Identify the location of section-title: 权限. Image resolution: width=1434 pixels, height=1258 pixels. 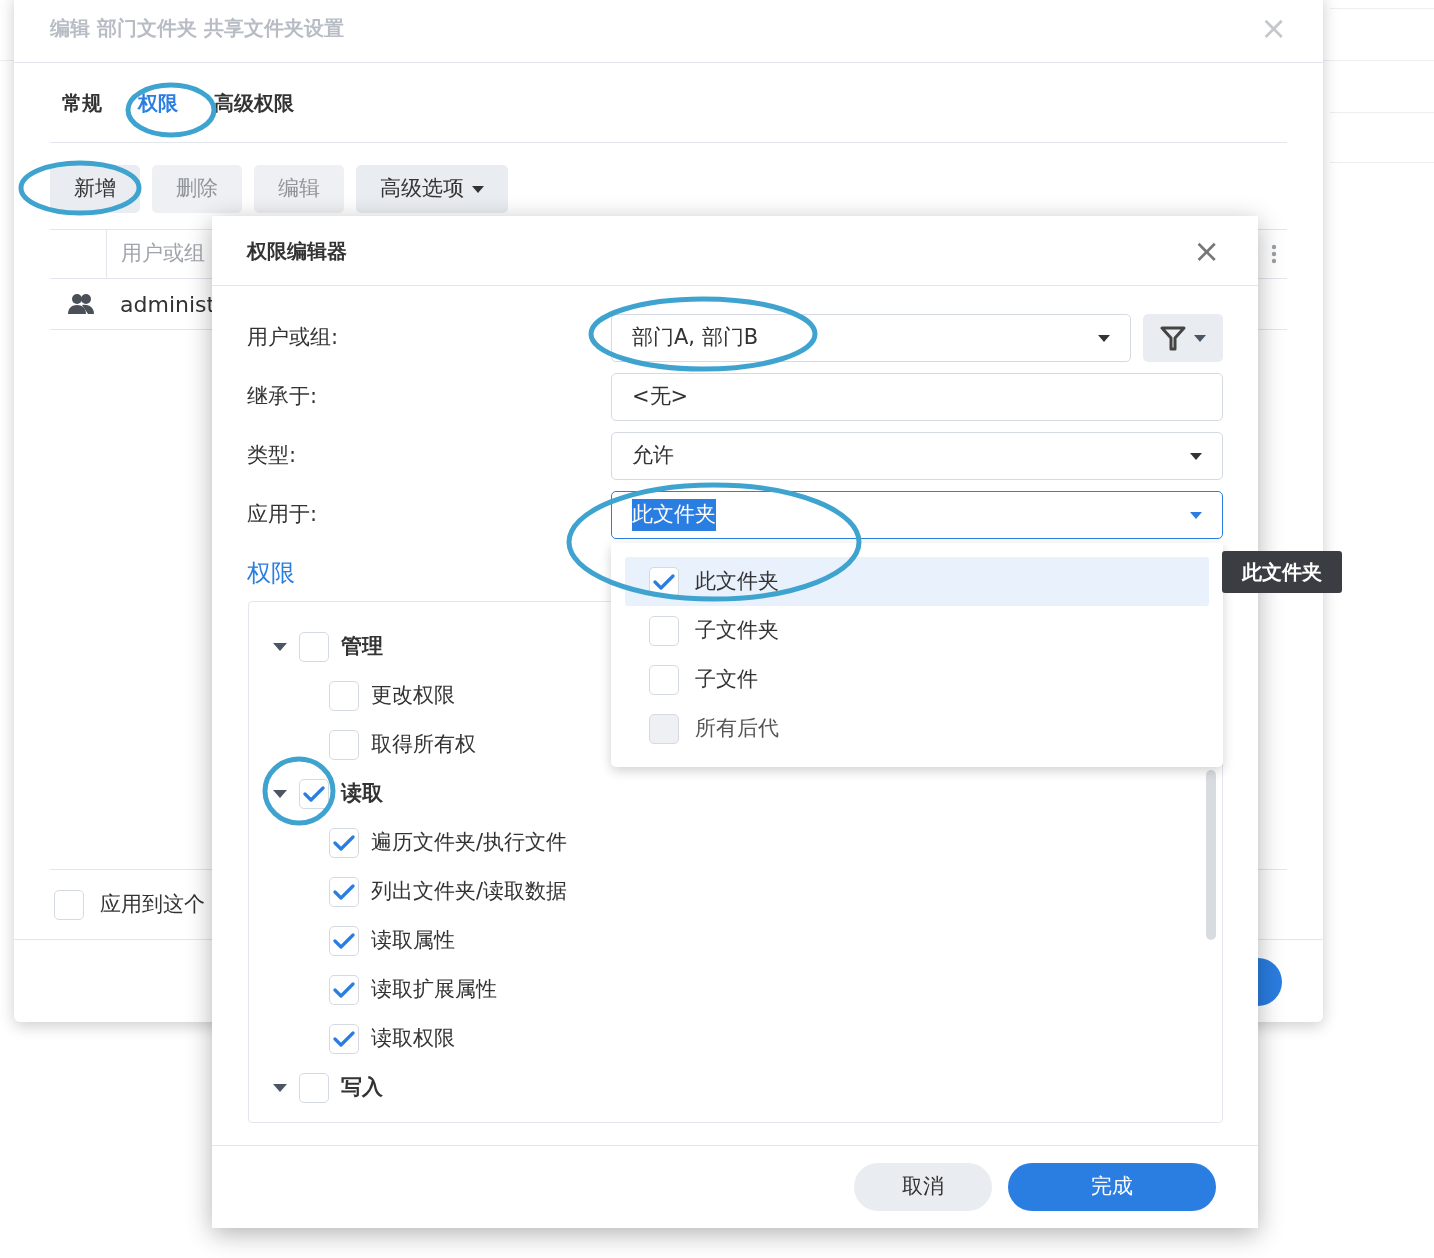
(271, 573).